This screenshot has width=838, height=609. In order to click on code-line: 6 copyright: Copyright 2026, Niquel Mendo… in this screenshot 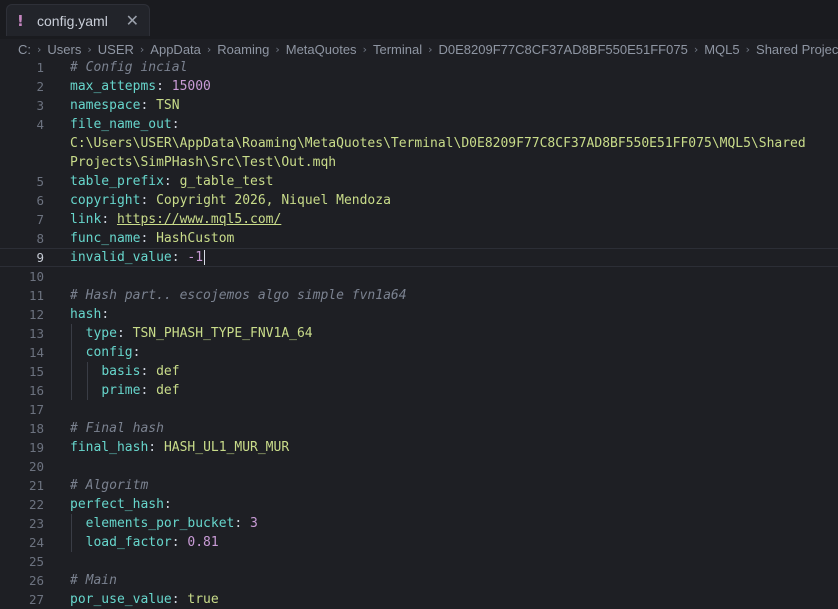, I will do `click(419, 200)`.